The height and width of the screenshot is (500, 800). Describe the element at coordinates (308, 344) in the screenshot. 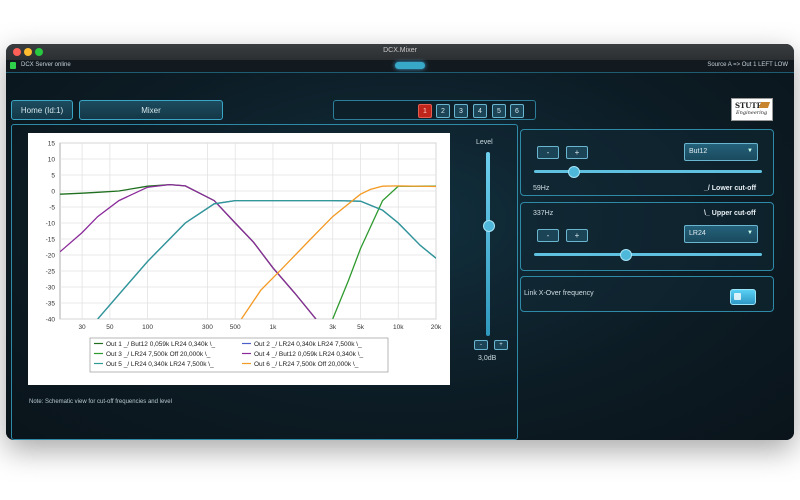

I see `legend-label: Out 2 _/ LR24 0,340k LR24 7,500k \_` at that location.